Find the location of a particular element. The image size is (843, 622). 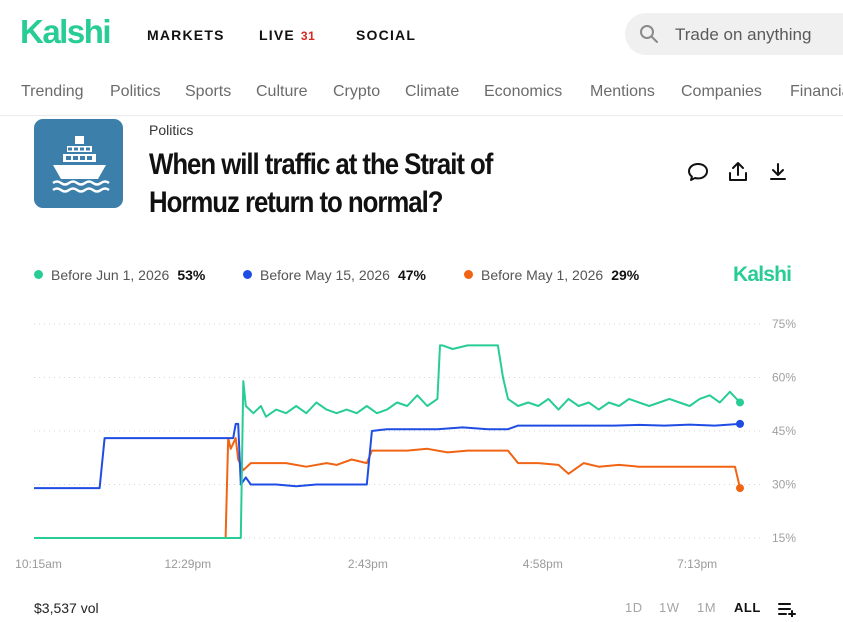

category-mentions: Mentions is located at coordinates (622, 92).